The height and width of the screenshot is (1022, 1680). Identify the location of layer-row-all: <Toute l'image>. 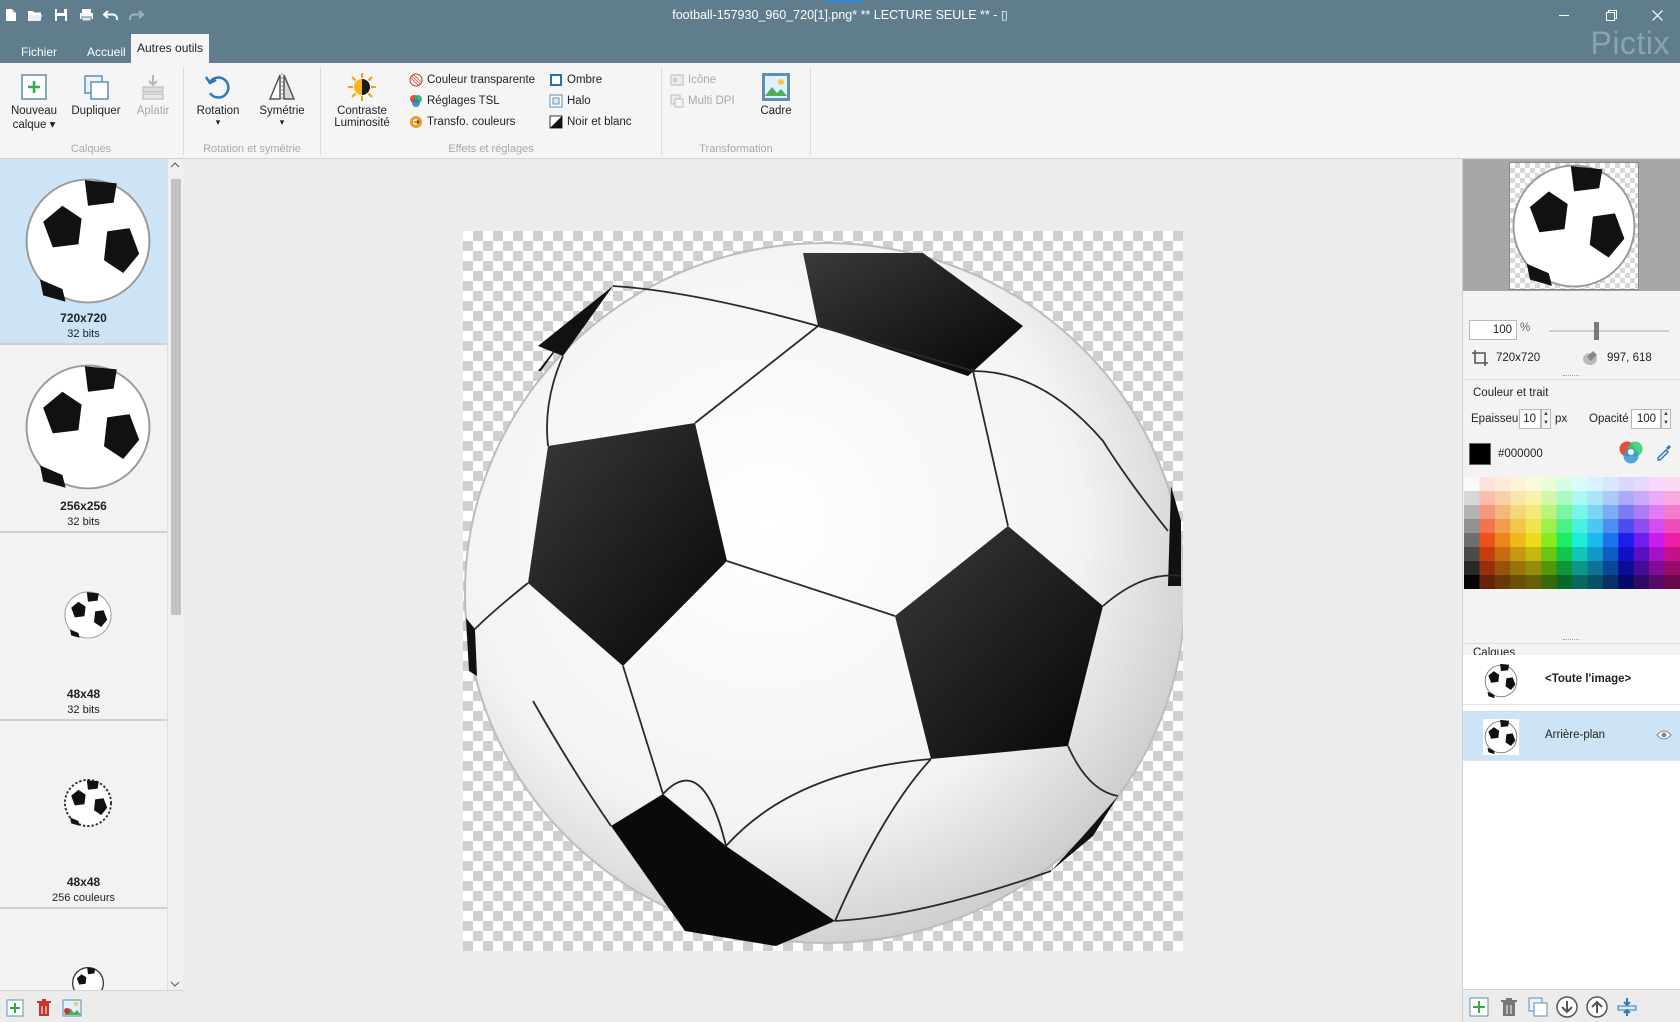
(1571, 680).